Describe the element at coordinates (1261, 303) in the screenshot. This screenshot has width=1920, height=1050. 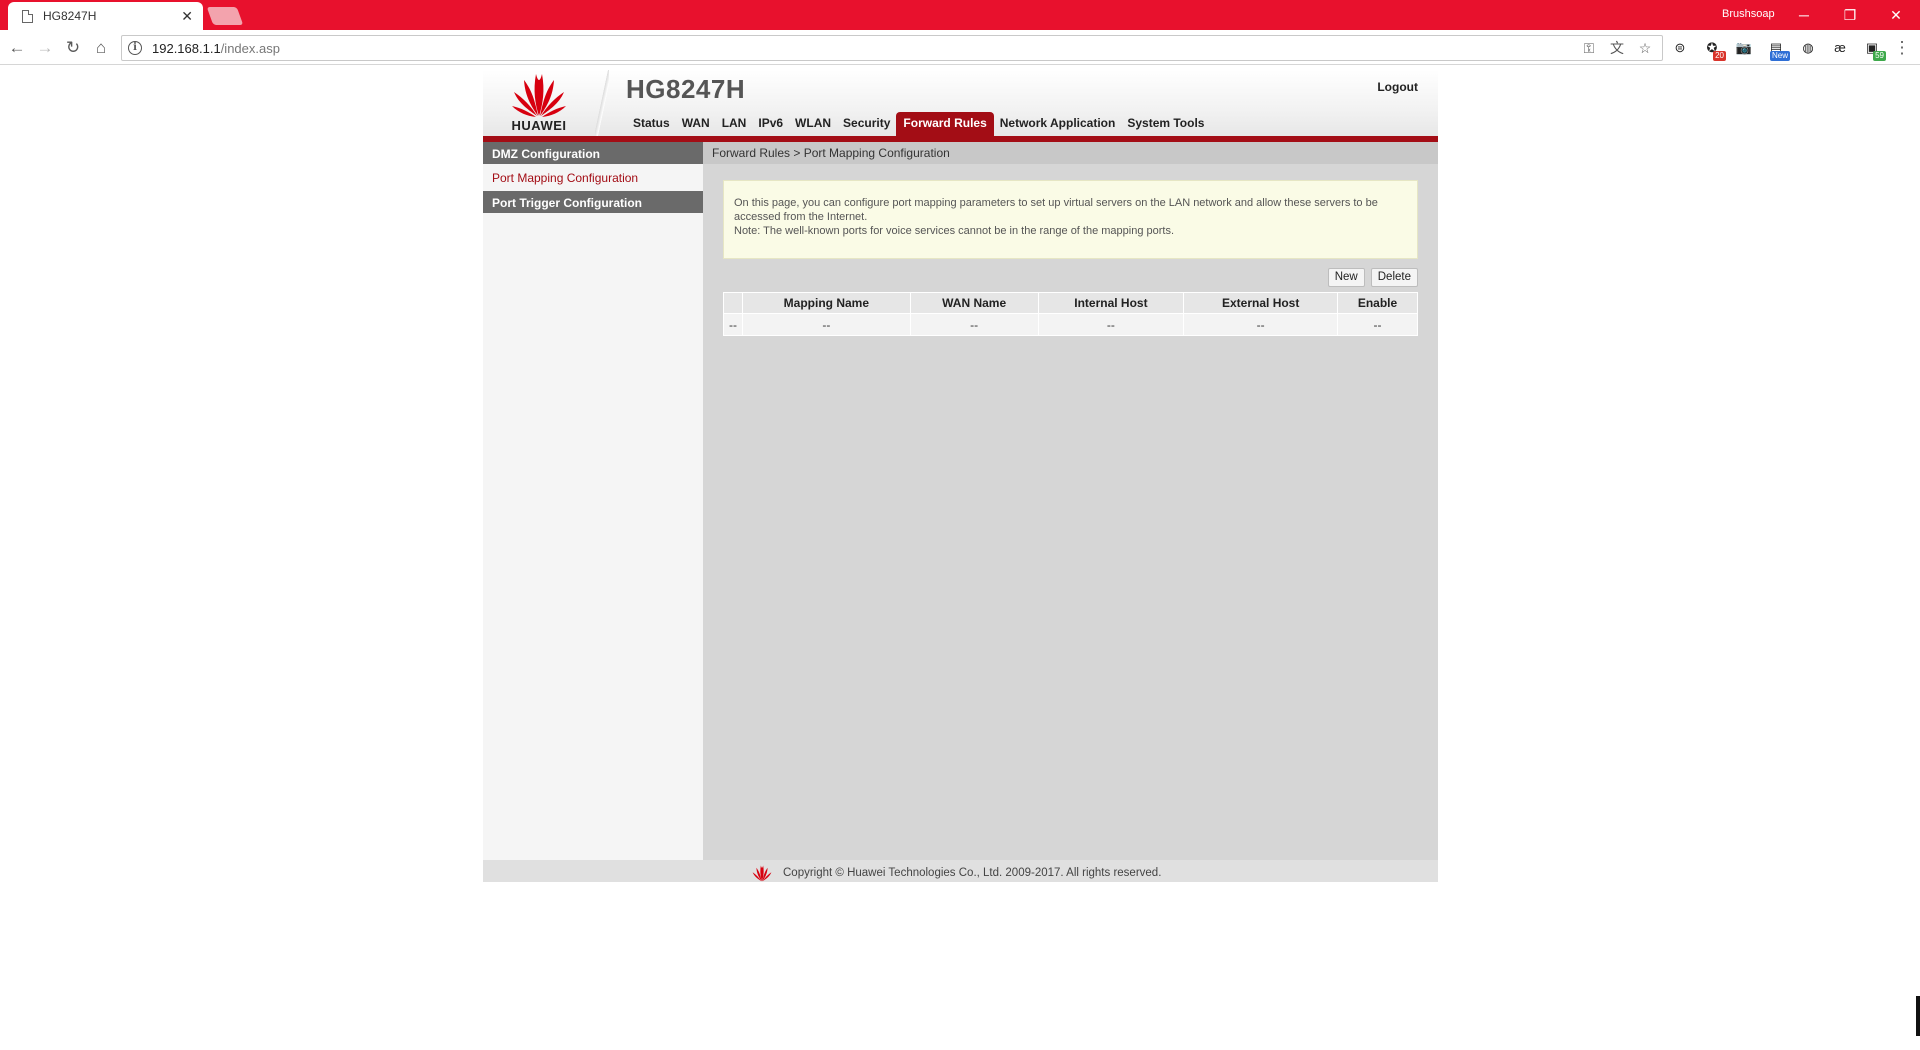
I see `column-header-external-host: External Host` at that location.